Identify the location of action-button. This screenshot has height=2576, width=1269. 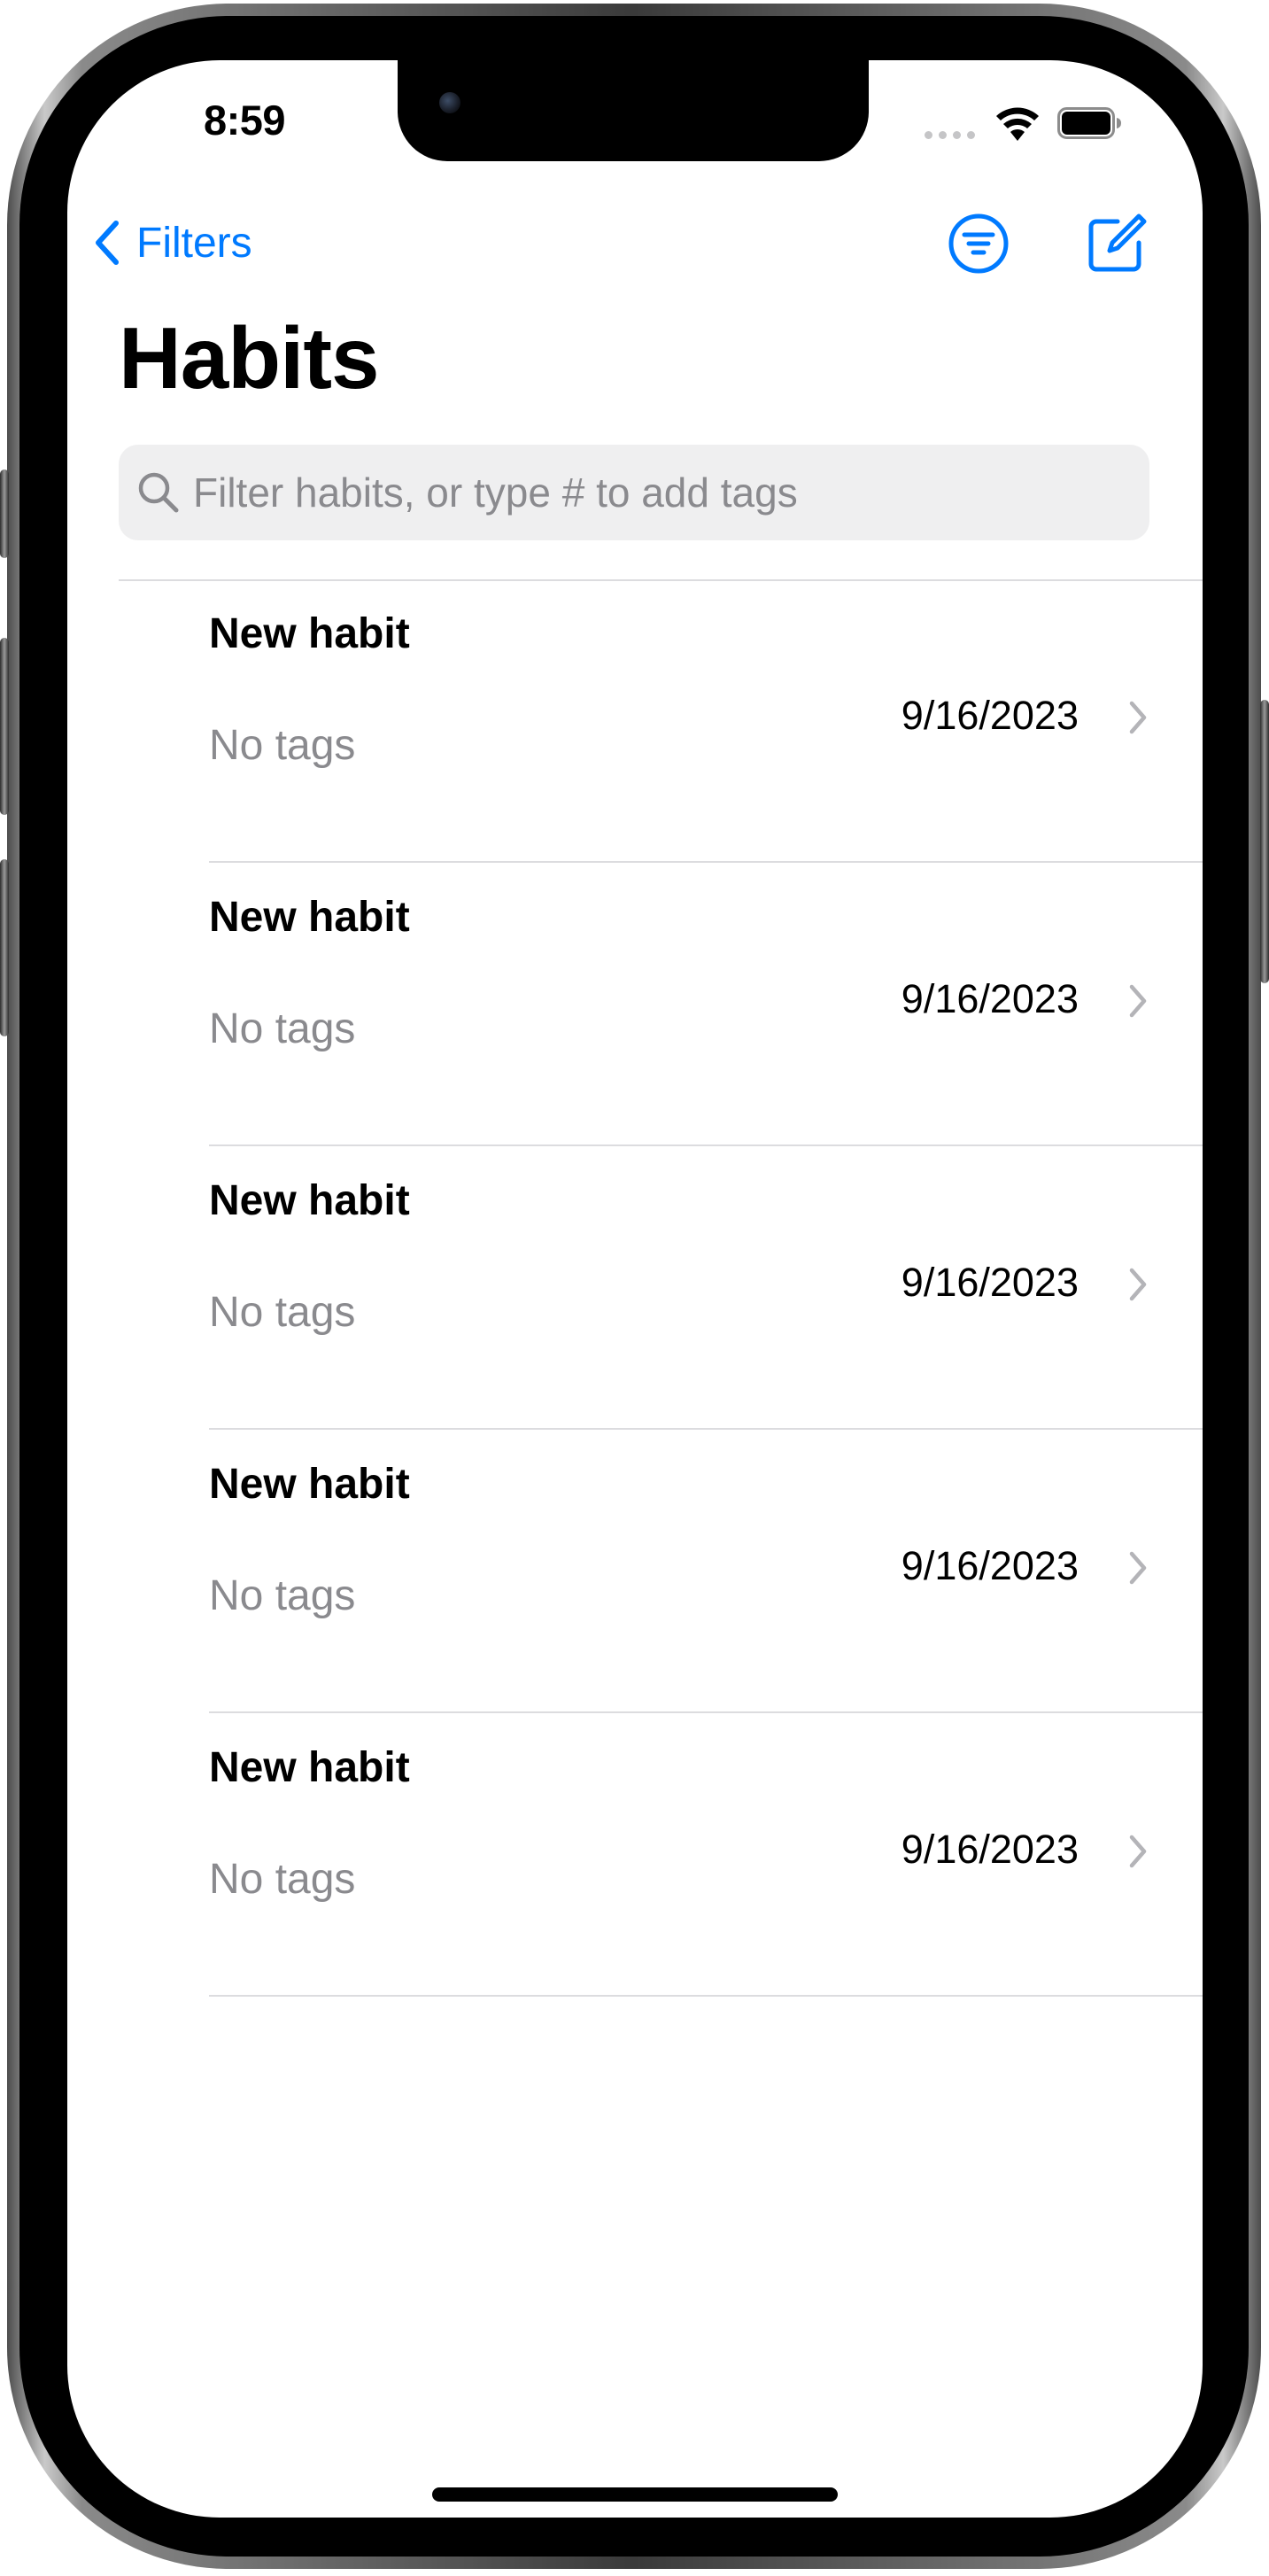
(4, 513).